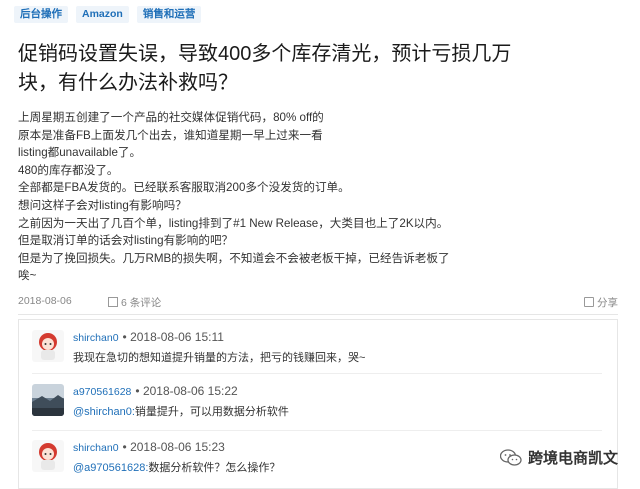  I want to click on tag-amazon: Amazon, so click(102, 14).